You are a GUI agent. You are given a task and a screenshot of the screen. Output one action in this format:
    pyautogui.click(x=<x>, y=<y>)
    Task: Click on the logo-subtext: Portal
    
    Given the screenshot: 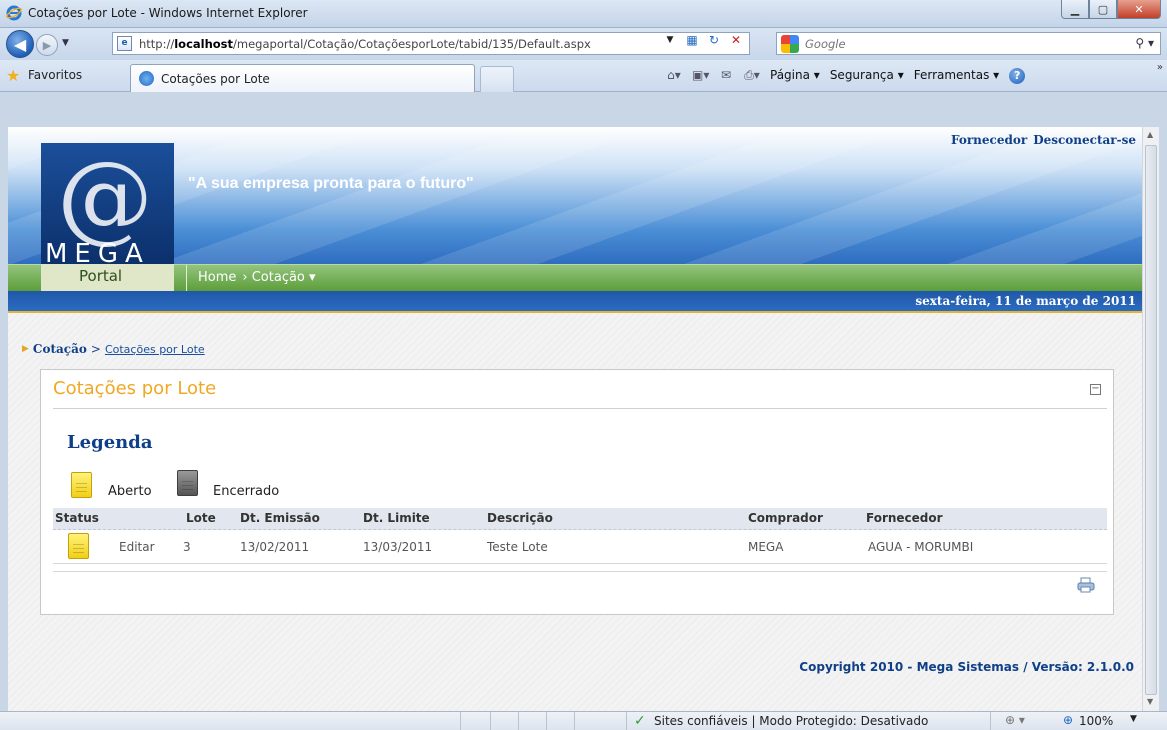 What is the action you would take?
    pyautogui.click(x=101, y=276)
    